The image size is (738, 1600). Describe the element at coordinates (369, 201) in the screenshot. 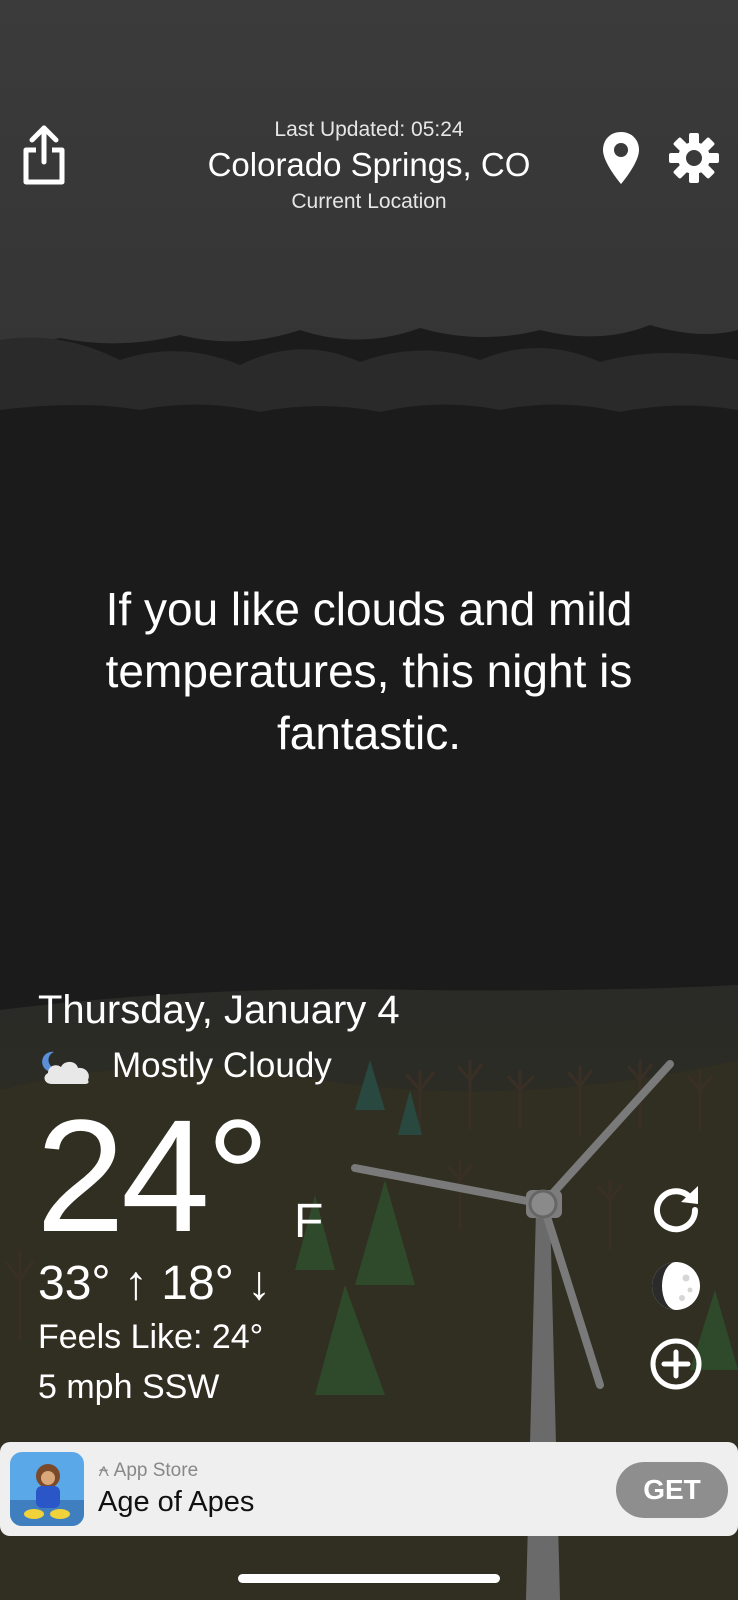

I see `current-location-label: Current Location` at that location.